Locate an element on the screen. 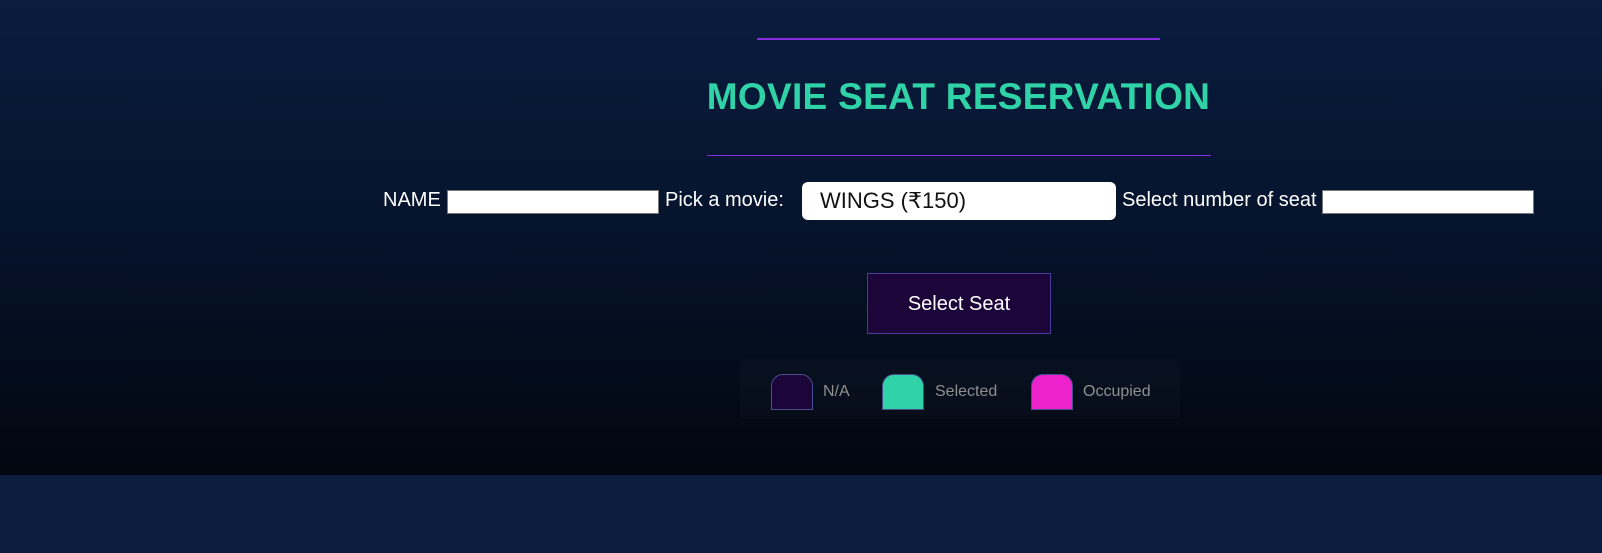 This screenshot has height=553, width=1602. legend-selected-label: Selected is located at coordinates (966, 391).